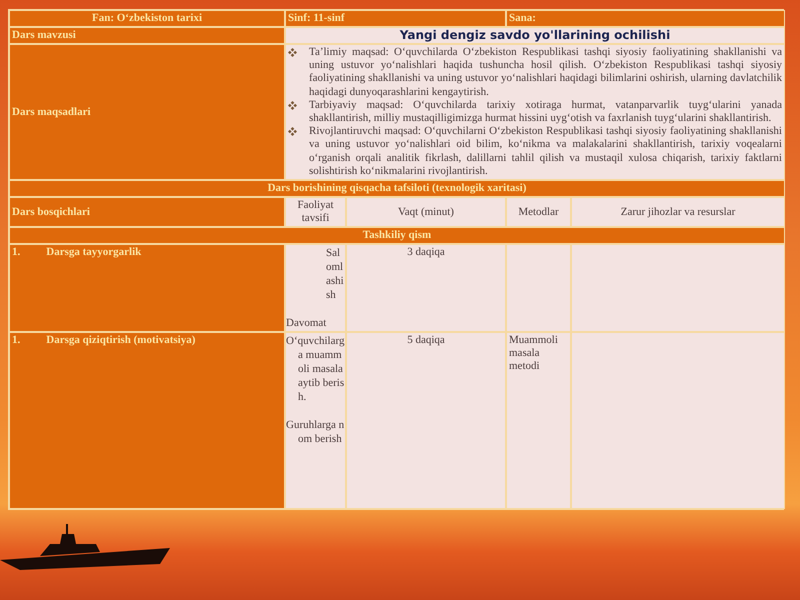  I want to click on activity-text: Salomlashish, so click(335, 274).